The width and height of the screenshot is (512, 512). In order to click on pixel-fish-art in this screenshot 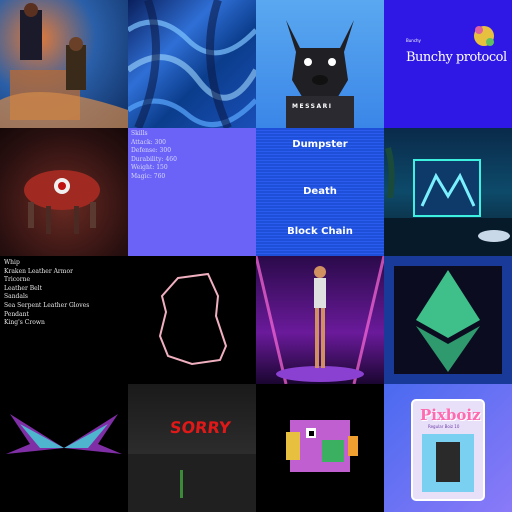, I will do `click(322, 446)`.